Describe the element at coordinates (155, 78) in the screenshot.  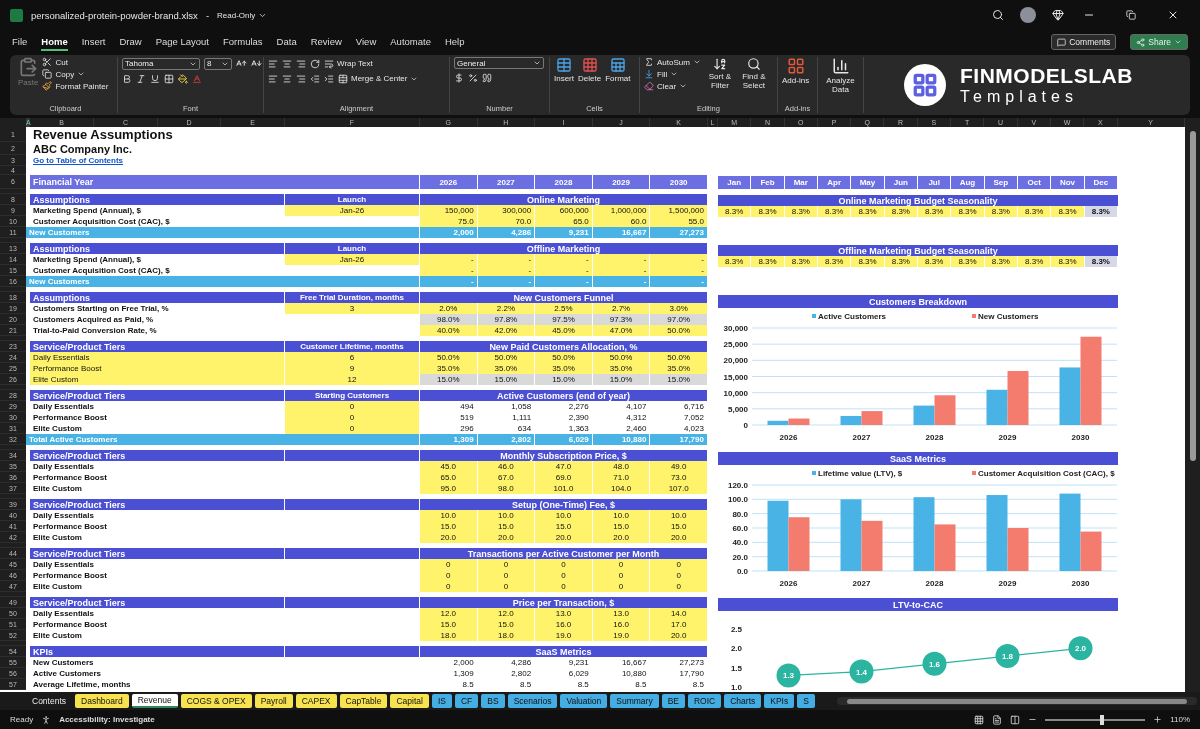
I see `underline-icon` at that location.